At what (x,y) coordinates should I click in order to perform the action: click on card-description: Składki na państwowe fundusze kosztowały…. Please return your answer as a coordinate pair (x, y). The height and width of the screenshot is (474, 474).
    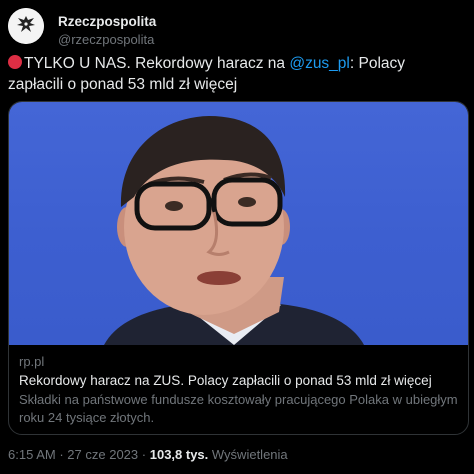
    Looking at the image, I should click on (238, 408).